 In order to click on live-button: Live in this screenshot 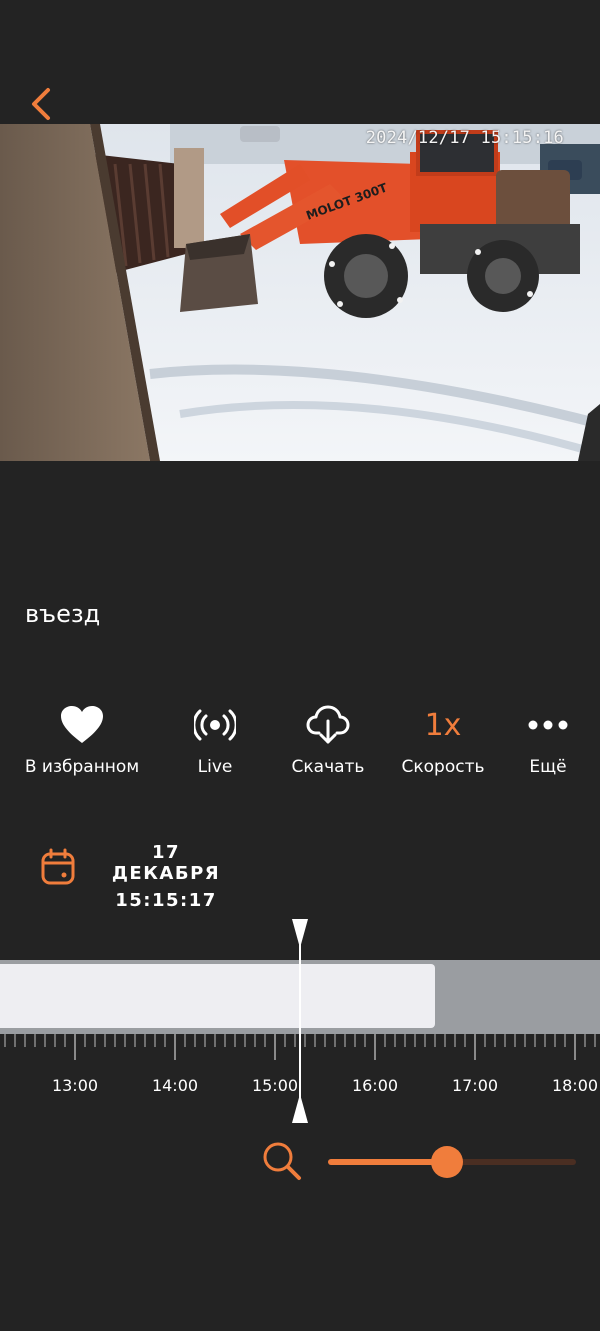, I will do `click(215, 736)`.